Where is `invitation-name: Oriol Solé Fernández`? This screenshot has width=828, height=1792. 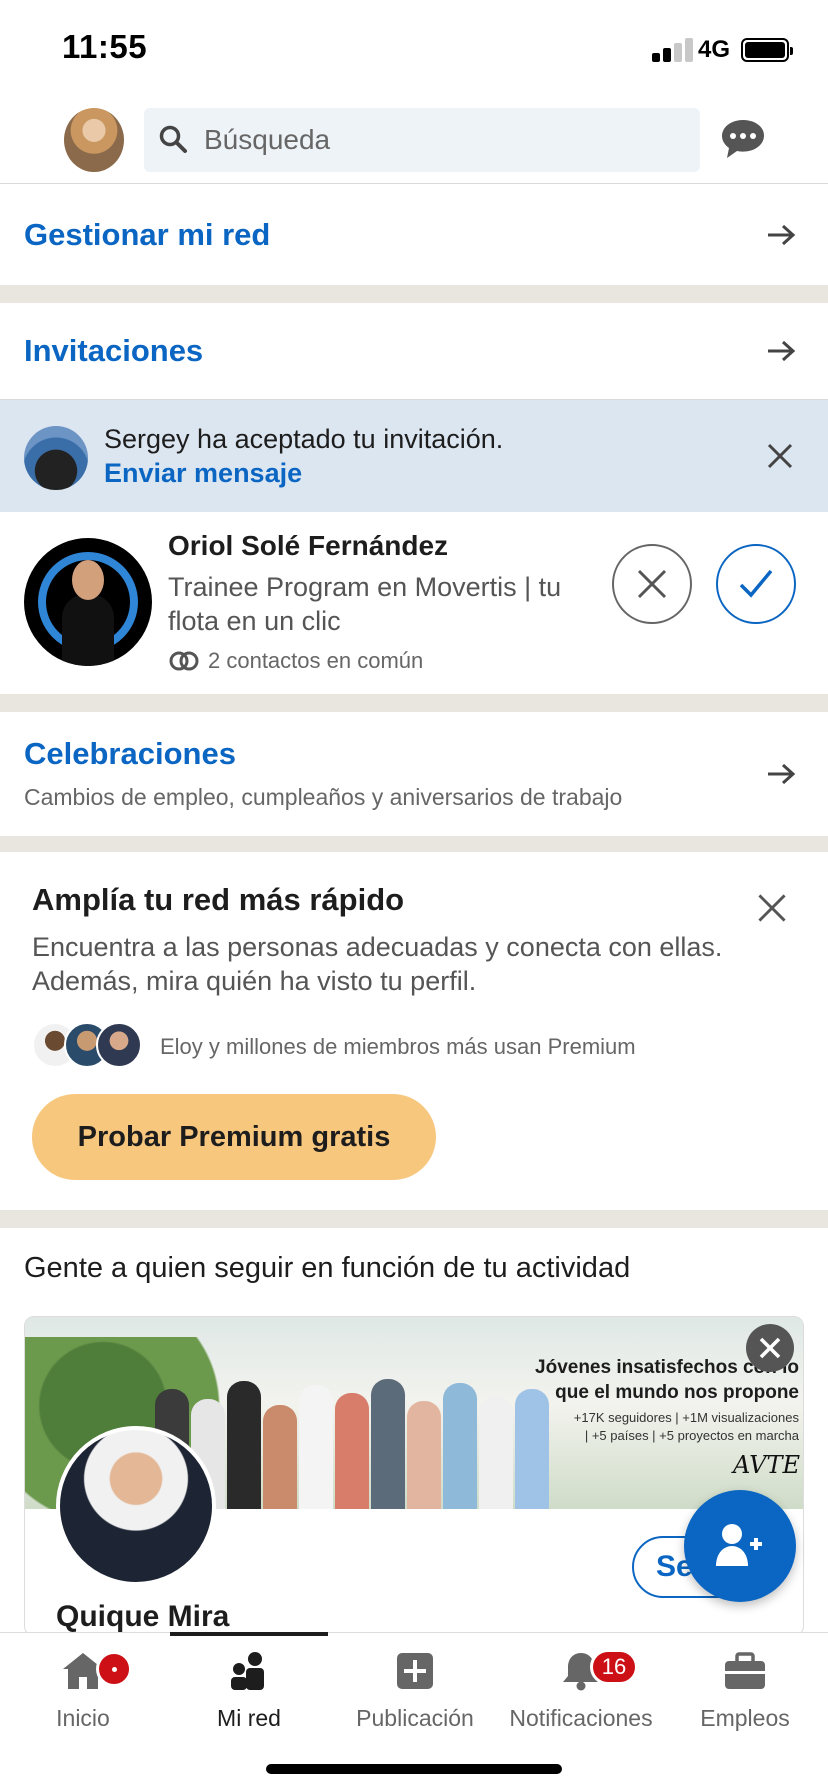 invitation-name: Oriol Solé Fernández is located at coordinates (308, 546).